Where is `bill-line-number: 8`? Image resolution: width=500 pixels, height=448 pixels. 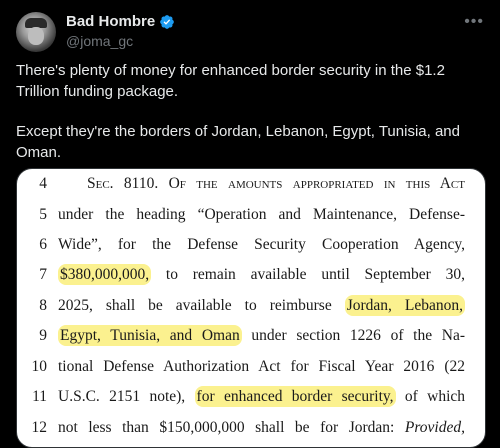 bill-line-number: 8 is located at coordinates (43, 305).